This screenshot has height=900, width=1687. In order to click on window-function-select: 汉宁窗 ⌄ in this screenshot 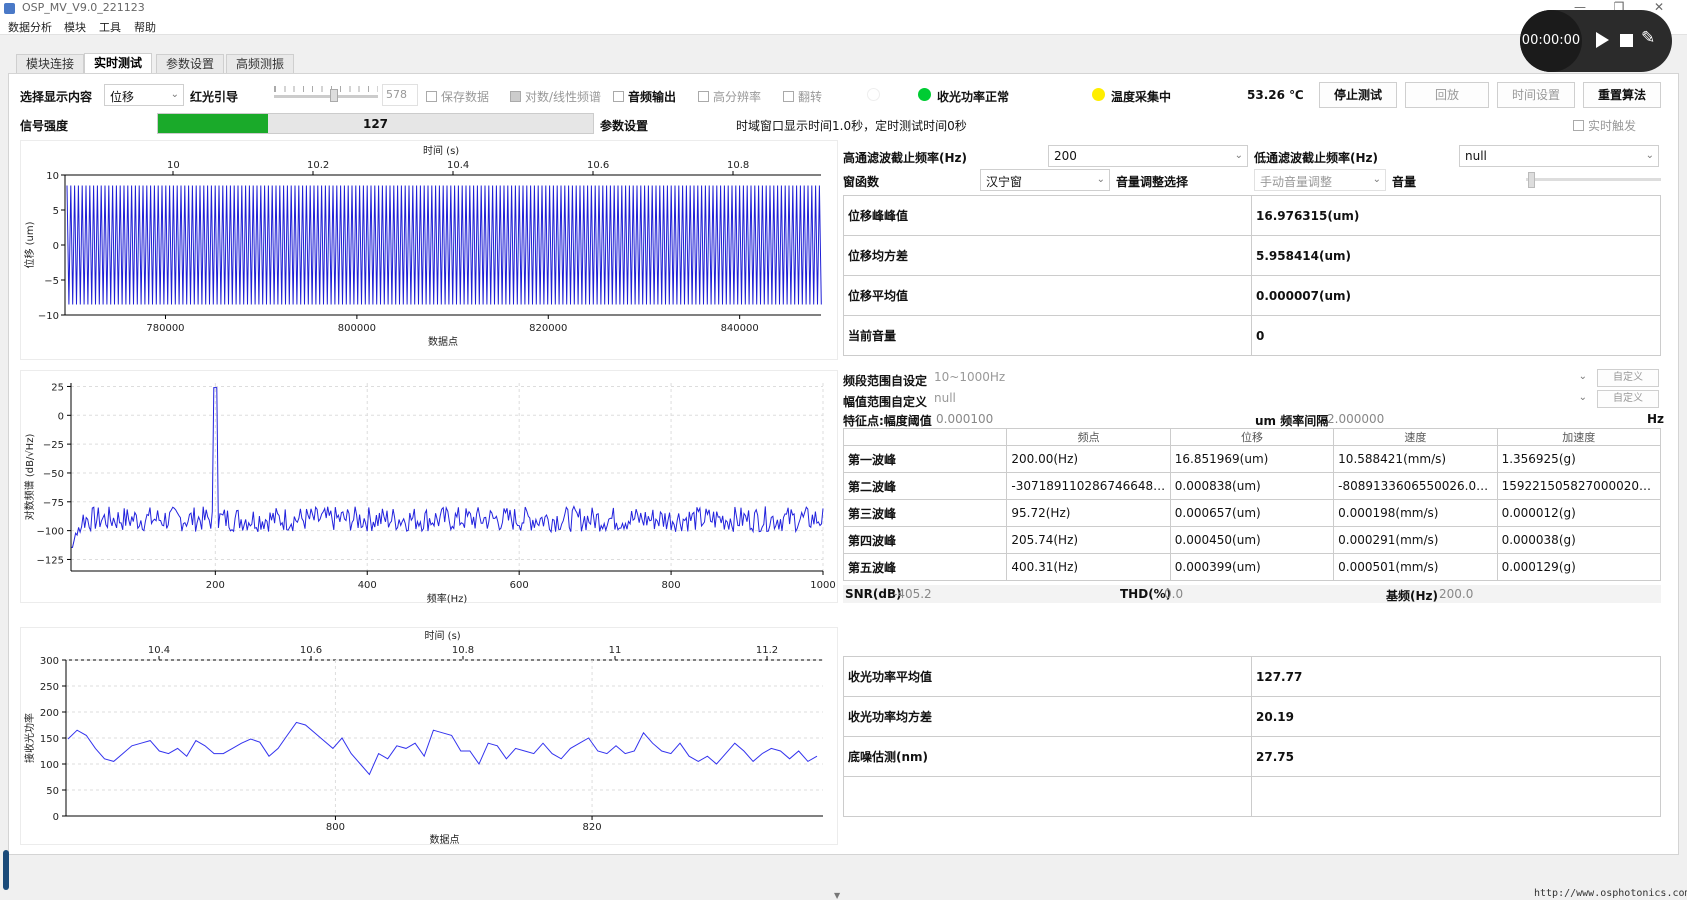, I will do `click(1045, 180)`.